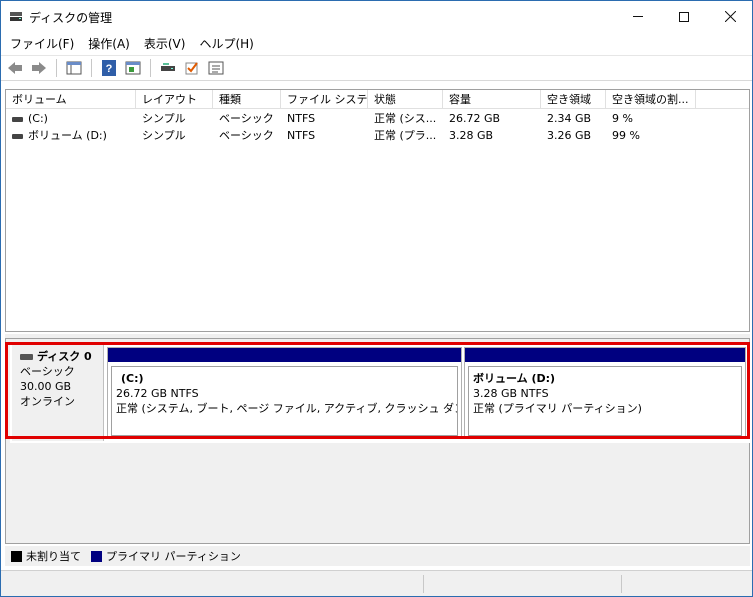  Describe the element at coordinates (64, 356) in the screenshot. I see `disk-name: ディスク 0` at that location.